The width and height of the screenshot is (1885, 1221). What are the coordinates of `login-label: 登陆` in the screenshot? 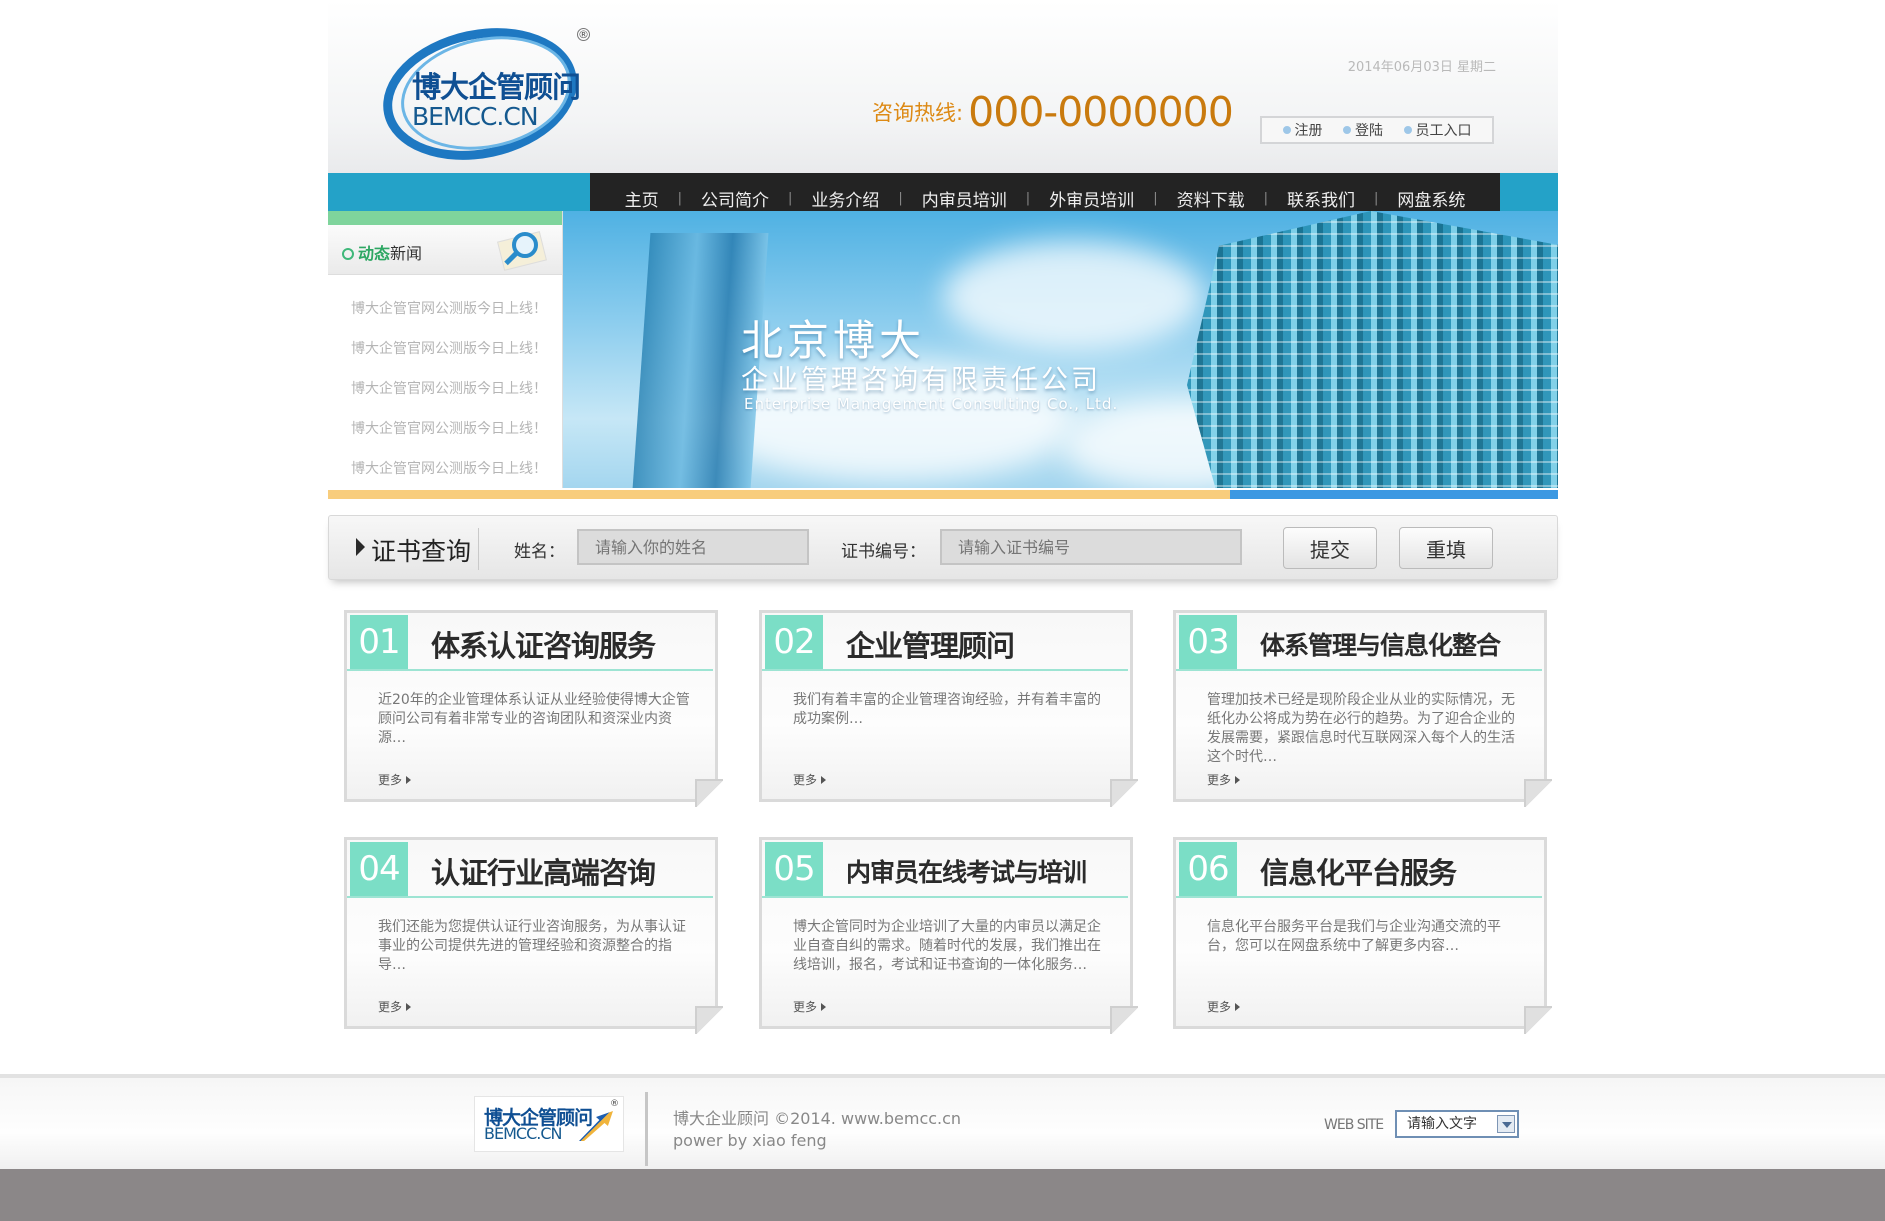 It's located at (1369, 131).